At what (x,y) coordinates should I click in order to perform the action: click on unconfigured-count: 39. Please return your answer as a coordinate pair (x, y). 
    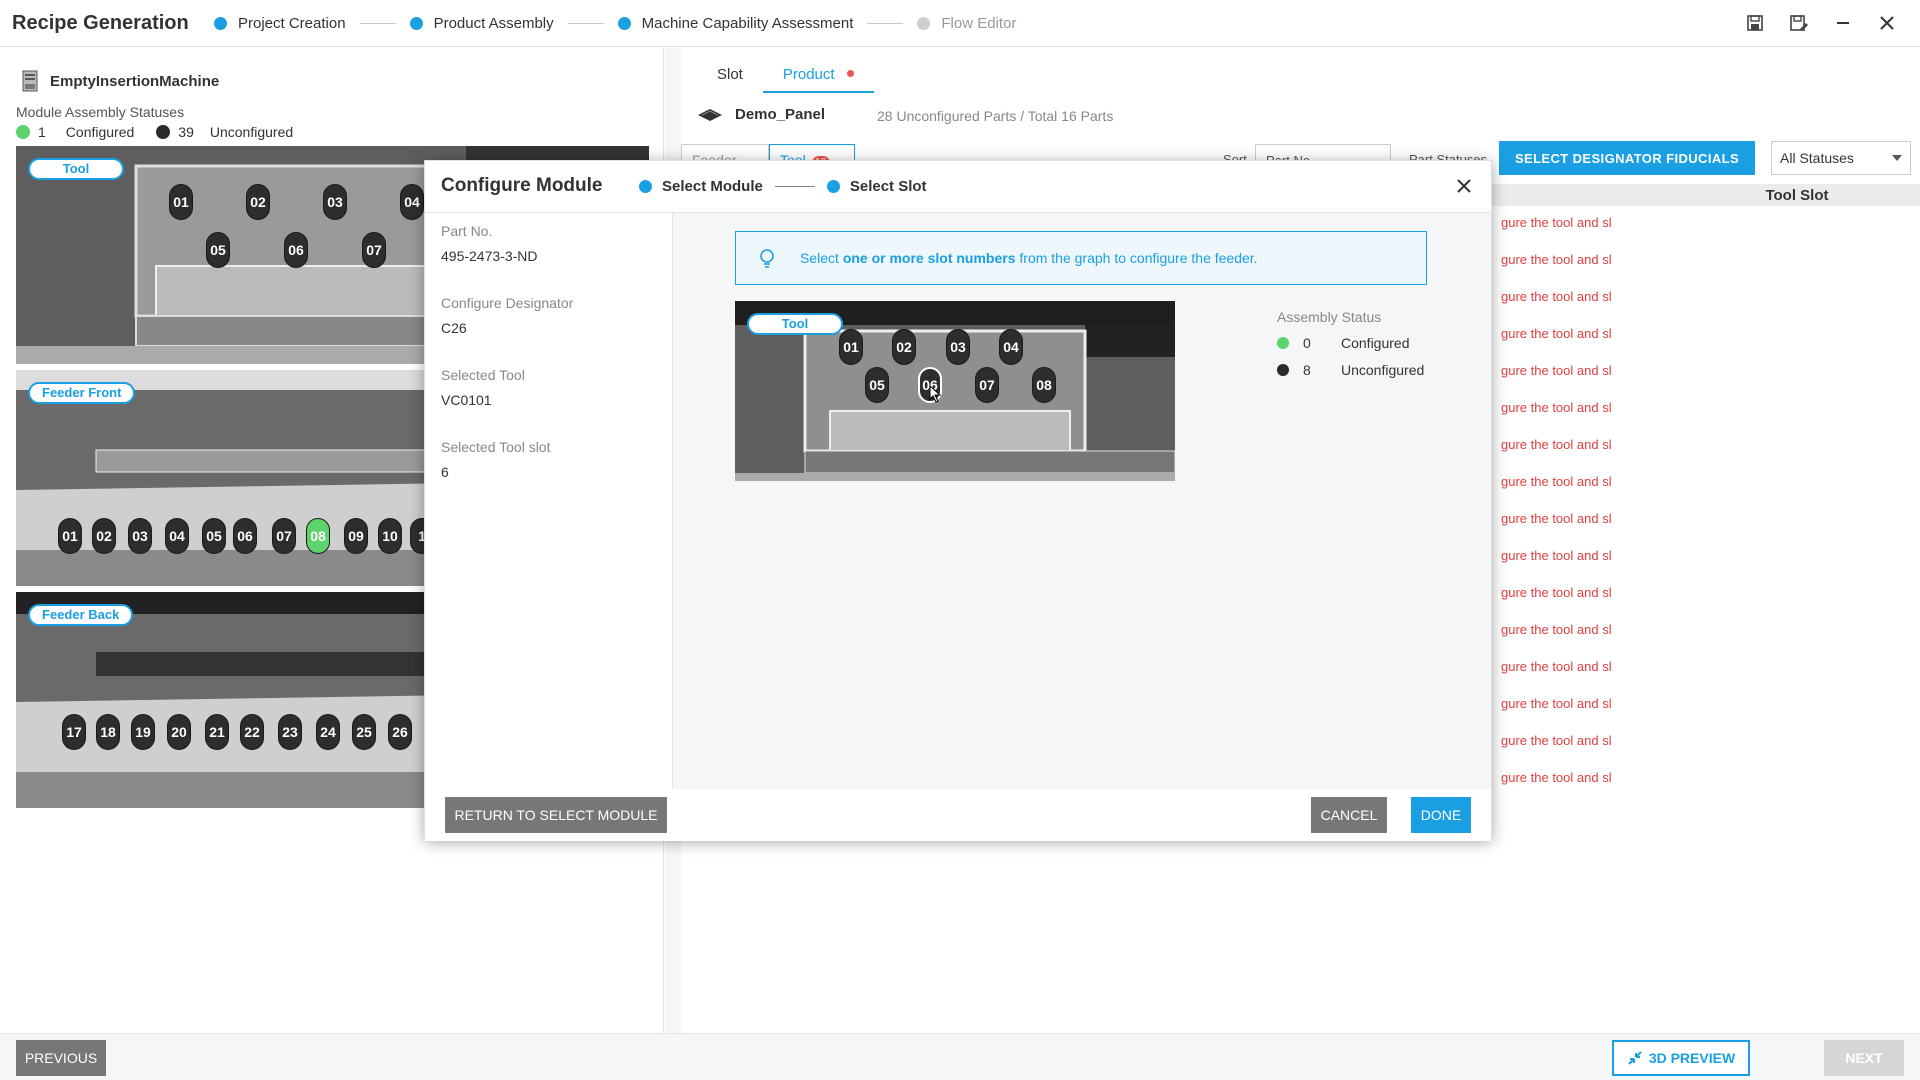
    Looking at the image, I should click on (186, 132).